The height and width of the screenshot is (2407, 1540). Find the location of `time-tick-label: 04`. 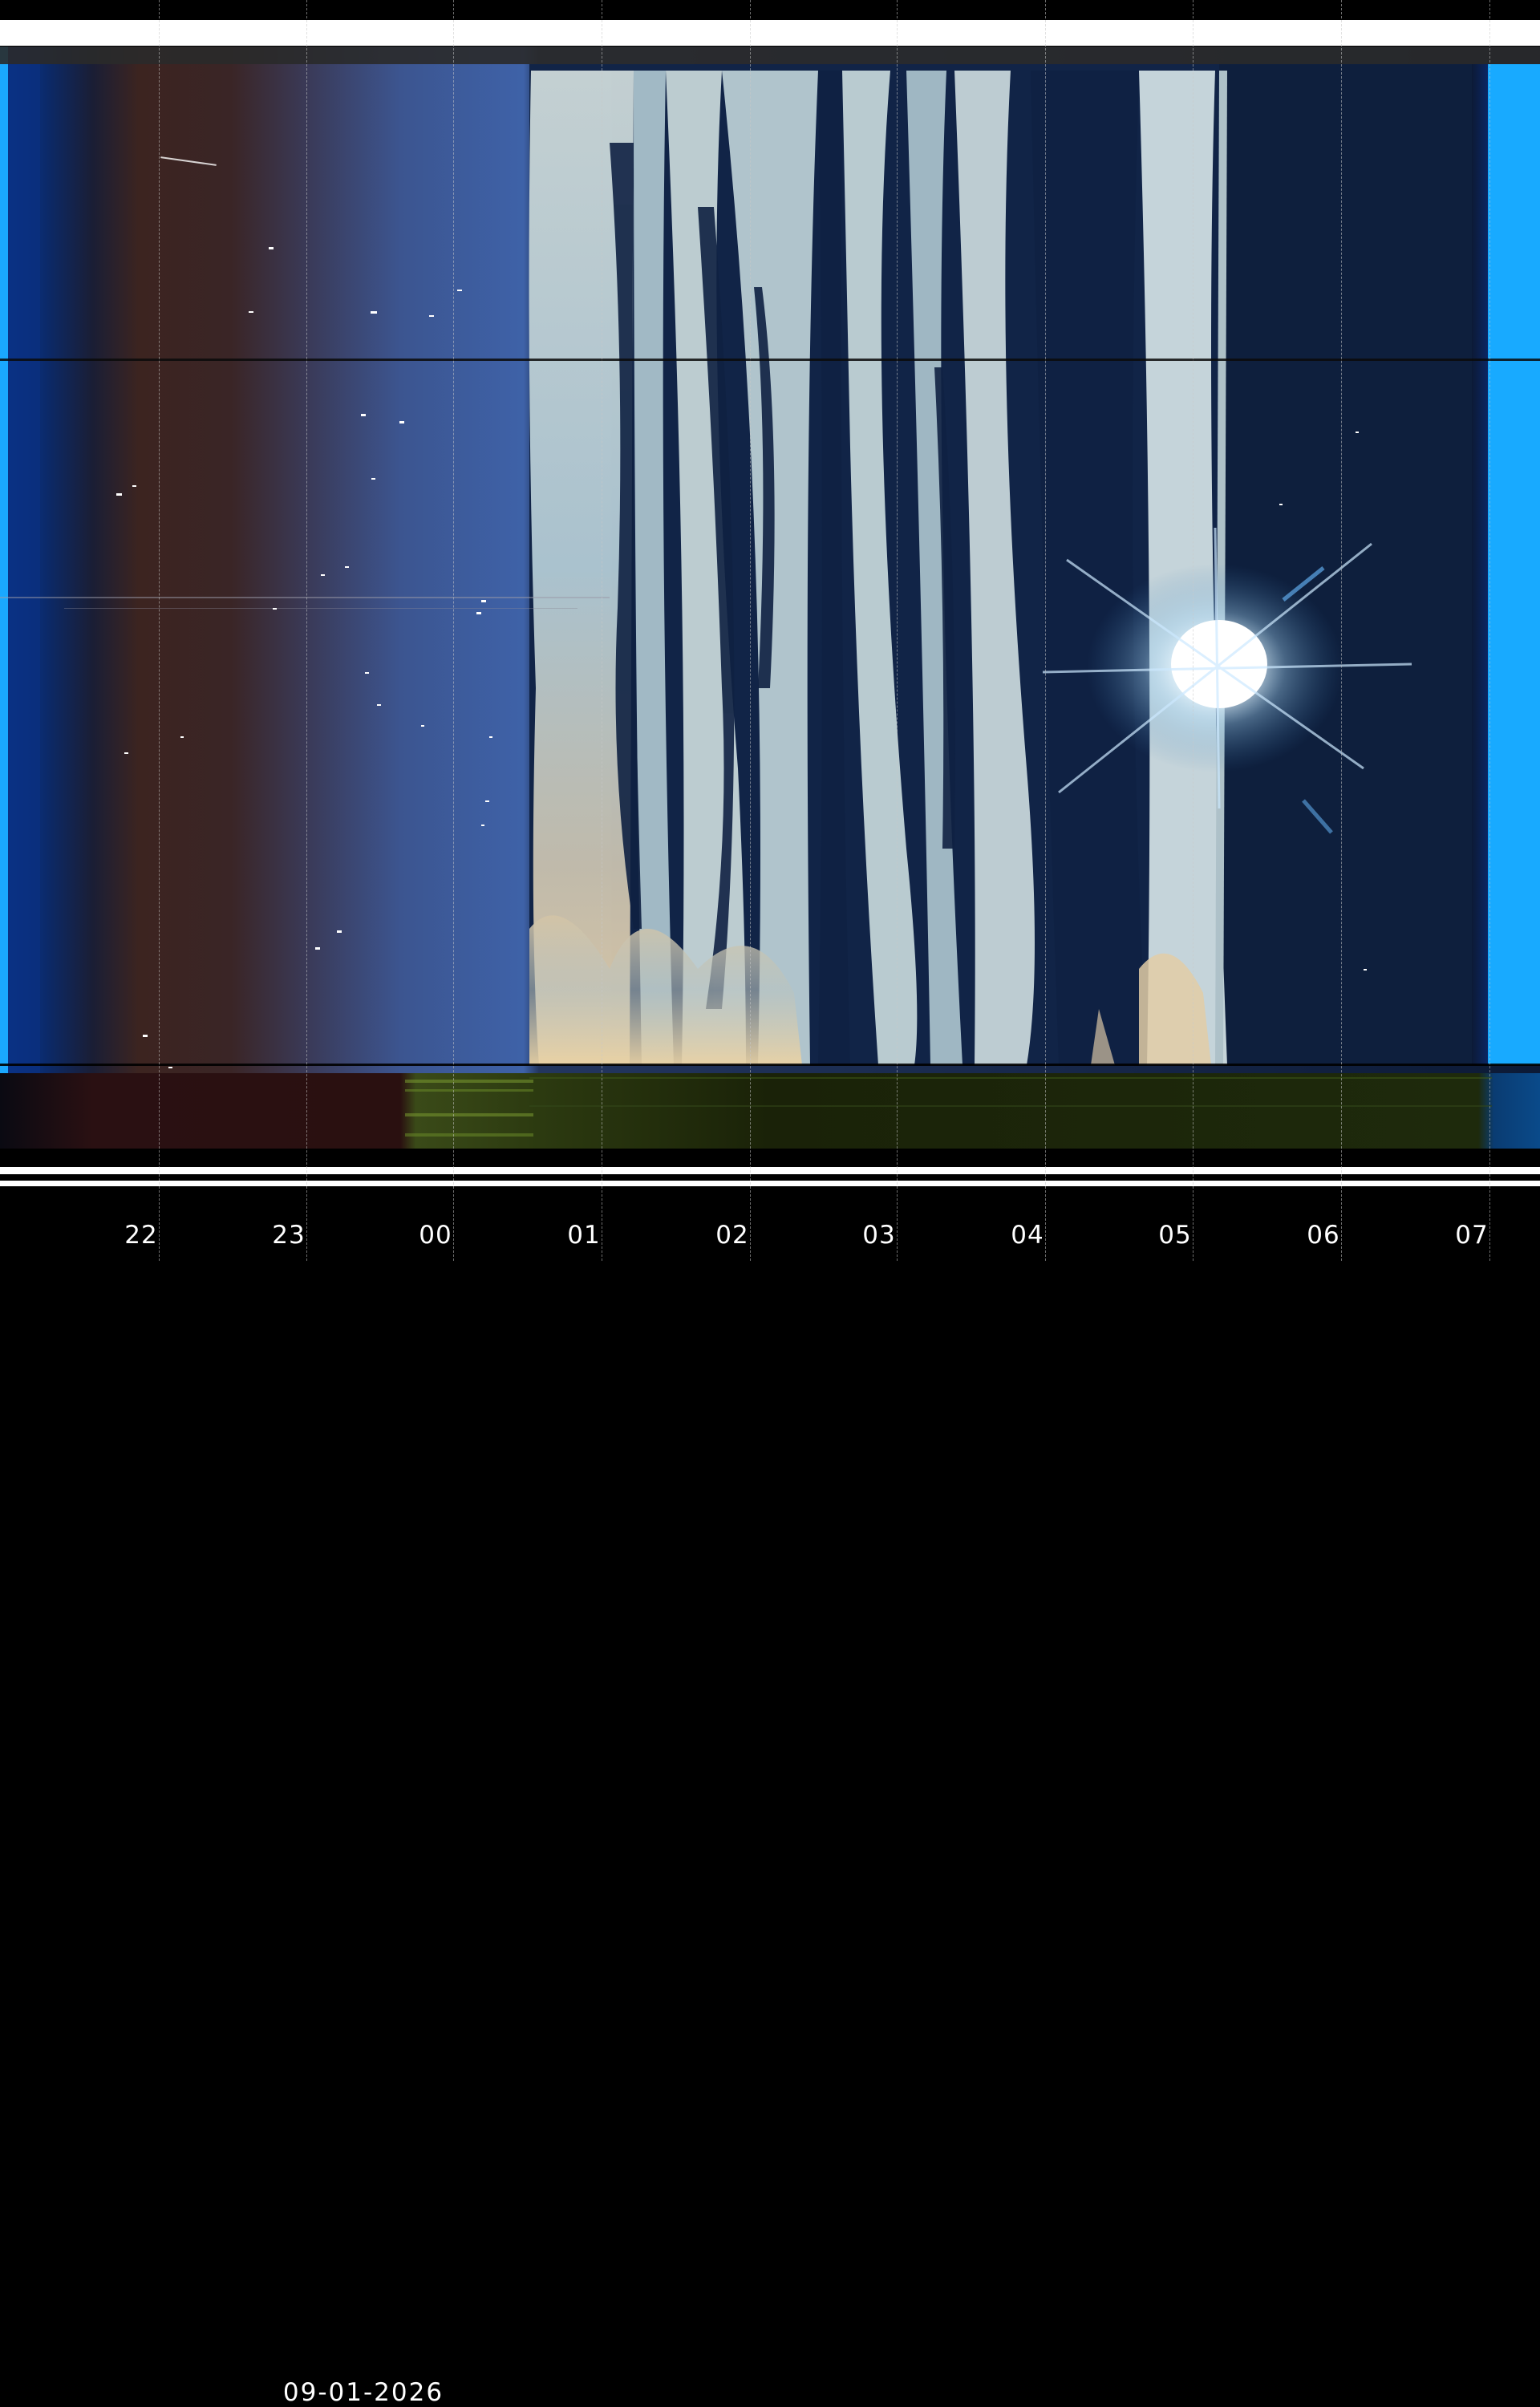

time-tick-label: 04 is located at coordinates (1027, 1235).